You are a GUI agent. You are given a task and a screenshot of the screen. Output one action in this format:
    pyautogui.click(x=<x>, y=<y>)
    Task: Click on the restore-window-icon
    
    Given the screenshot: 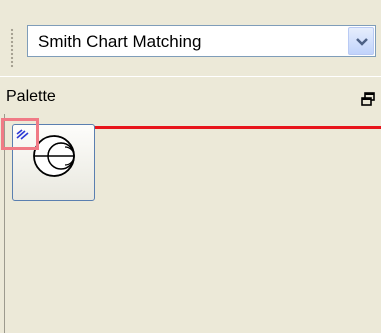 What is the action you would take?
    pyautogui.click(x=368, y=99)
    